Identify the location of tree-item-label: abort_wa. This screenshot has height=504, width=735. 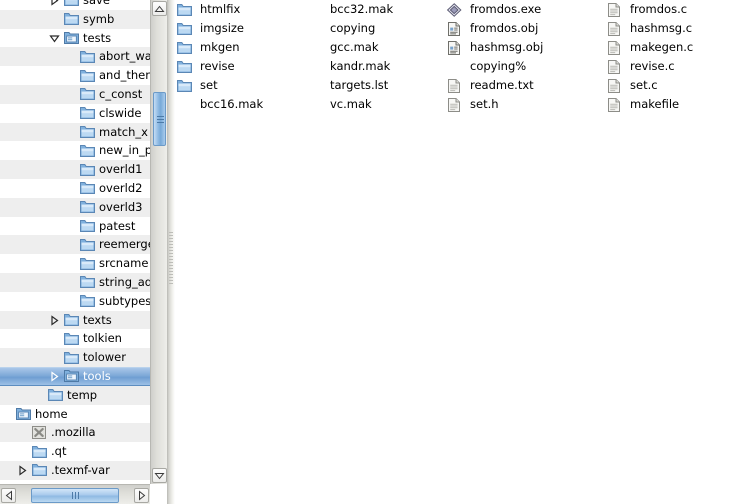
(124, 56).